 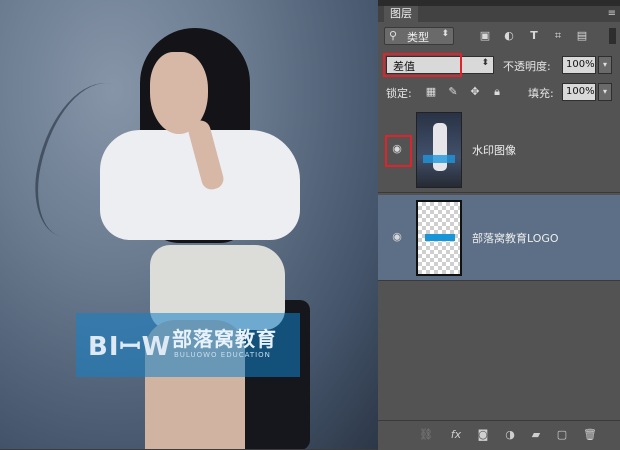 What do you see at coordinates (582, 36) in the screenshot?
I see `smart-object-filter-icon: ▤` at bounding box center [582, 36].